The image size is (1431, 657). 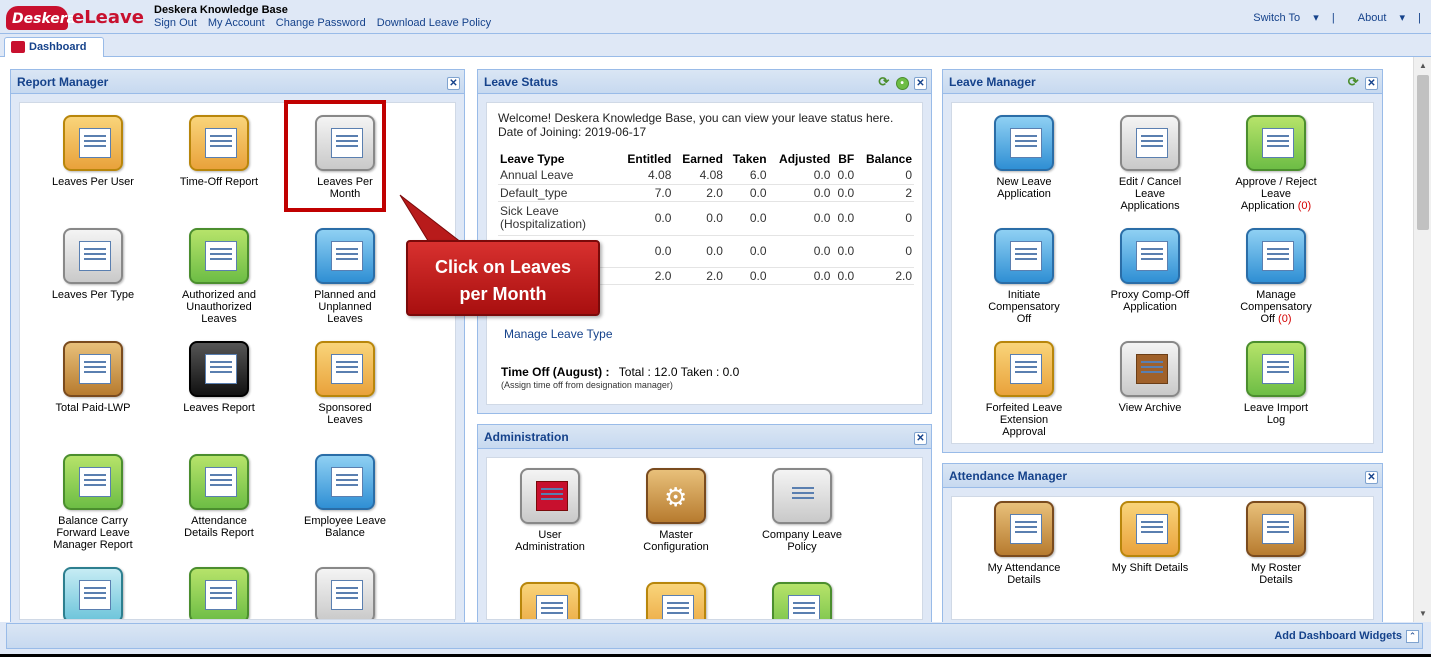 What do you see at coordinates (236, 23) in the screenshot?
I see `my-account-link: My Account` at bounding box center [236, 23].